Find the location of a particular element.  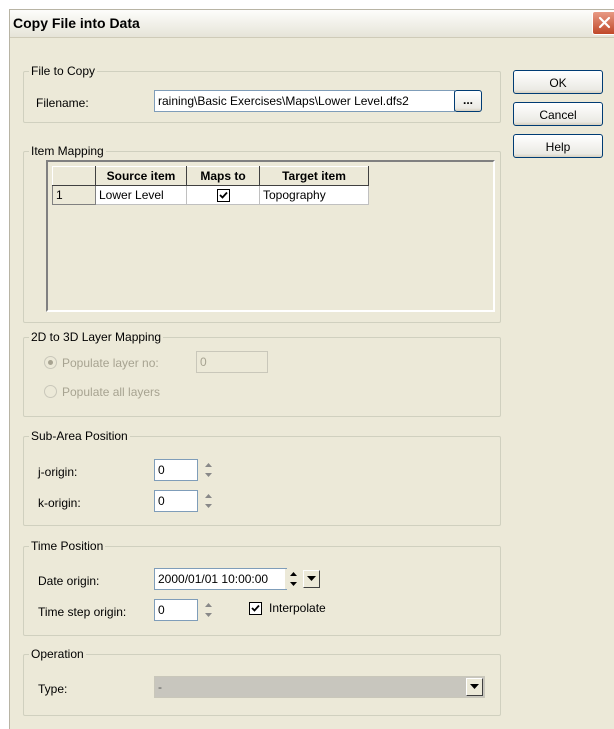

j-origin-up is located at coordinates (208, 465).